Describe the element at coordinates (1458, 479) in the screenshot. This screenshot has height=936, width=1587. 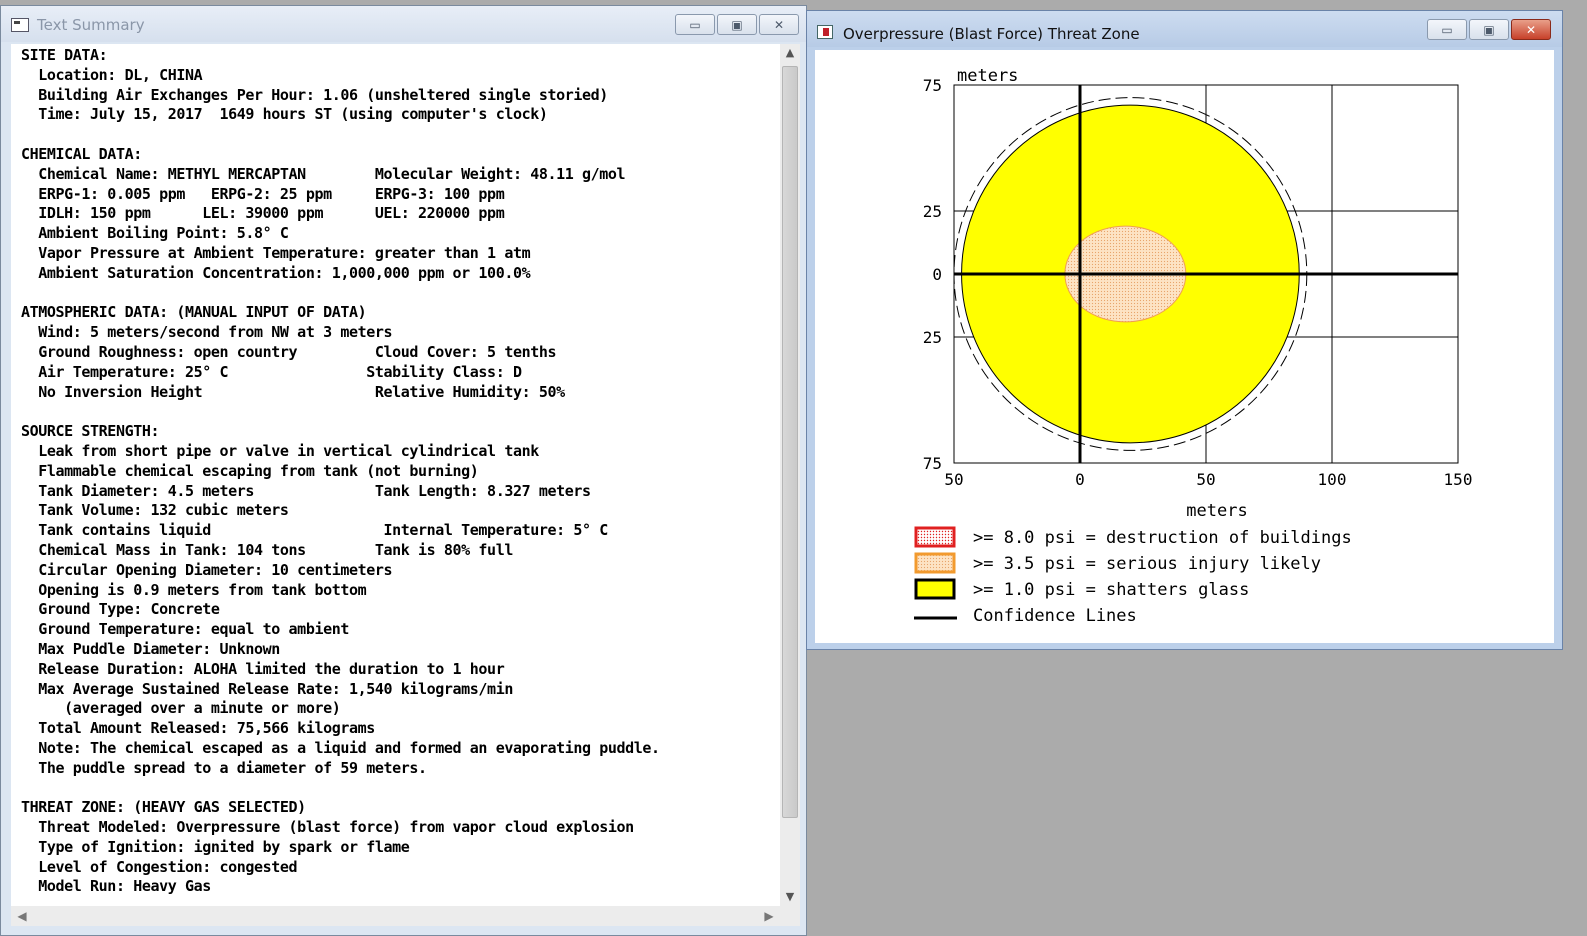
I see `x-tick-label: 150` at that location.